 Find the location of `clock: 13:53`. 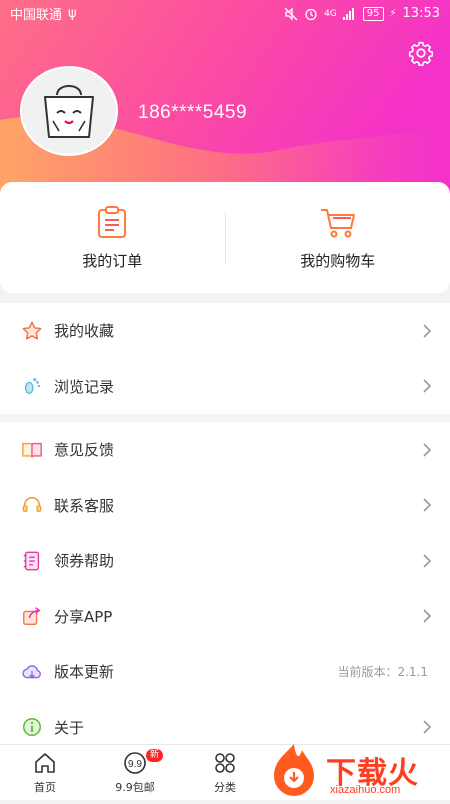

clock: 13:53 is located at coordinates (421, 13).